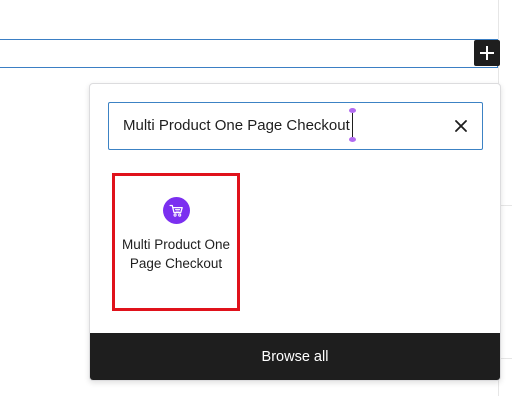 The image size is (512, 396). I want to click on plus-icon, so click(487, 53).